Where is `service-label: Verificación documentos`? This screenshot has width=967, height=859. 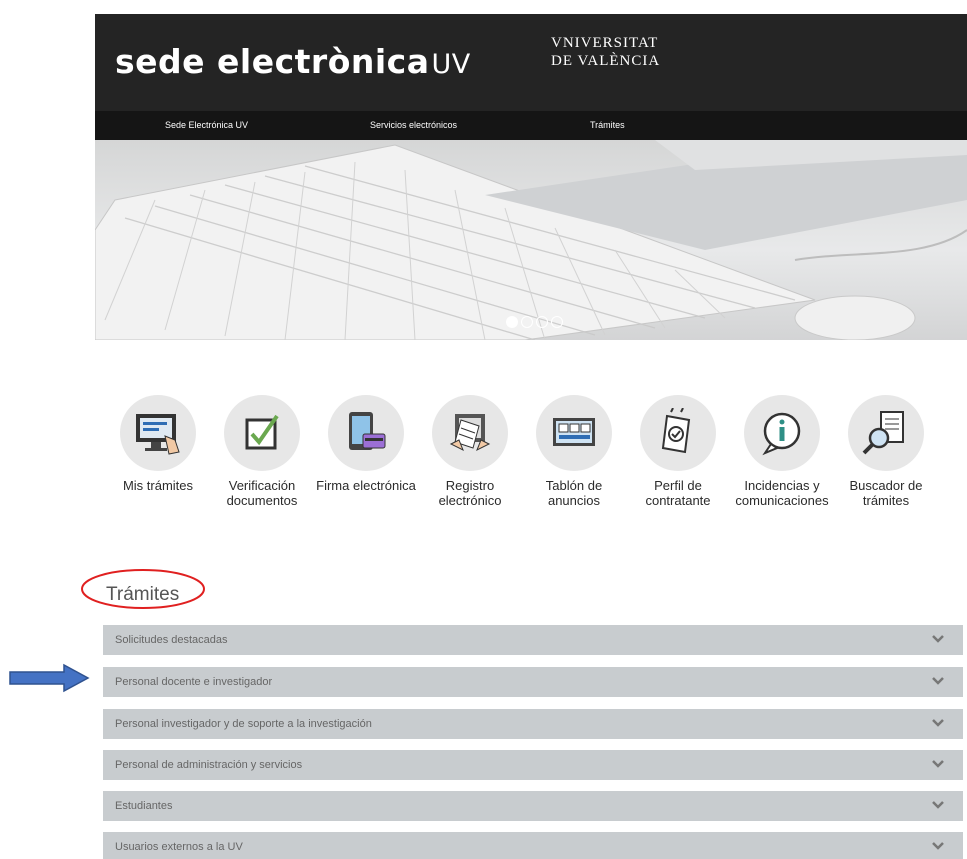
service-label: Verificación documentos is located at coordinates (262, 493).